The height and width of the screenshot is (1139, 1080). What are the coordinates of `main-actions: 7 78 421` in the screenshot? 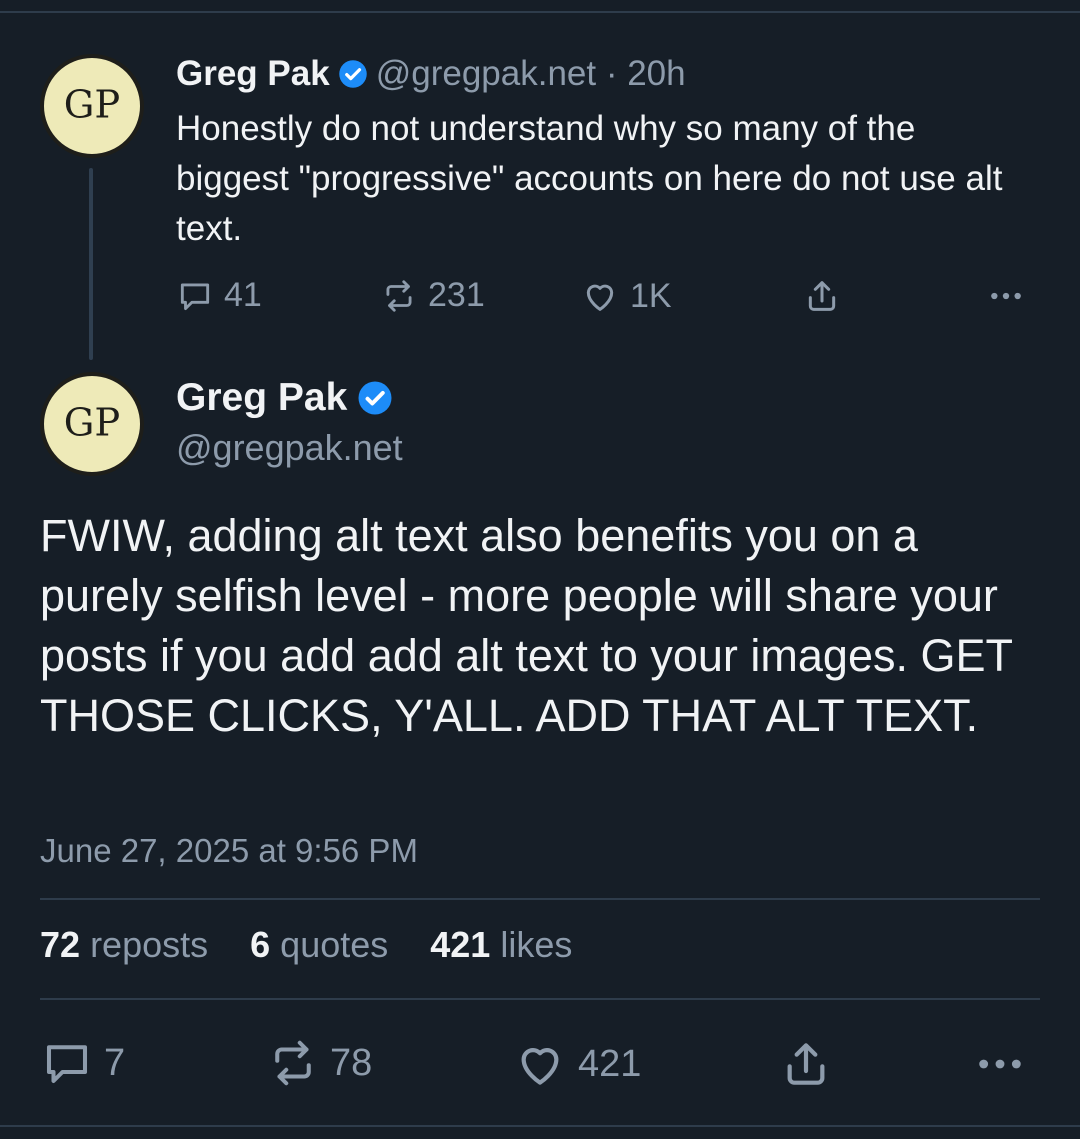 It's located at (540, 1061).